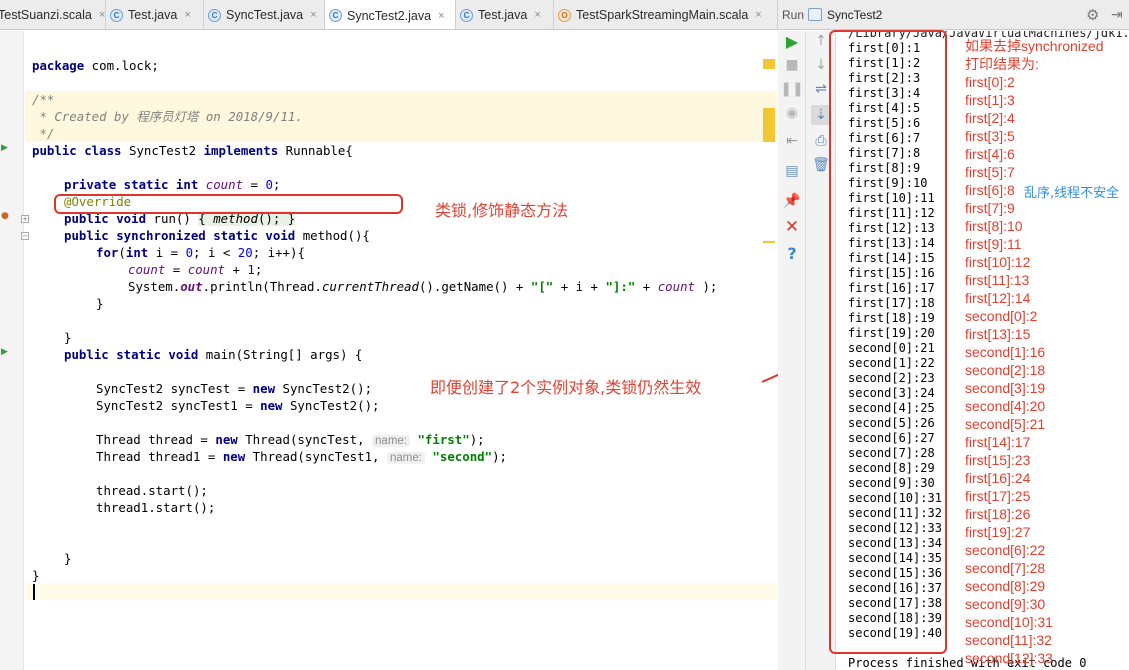 The height and width of the screenshot is (670, 1129). I want to click on annotation-line: first[6]:8, so click(990, 190).